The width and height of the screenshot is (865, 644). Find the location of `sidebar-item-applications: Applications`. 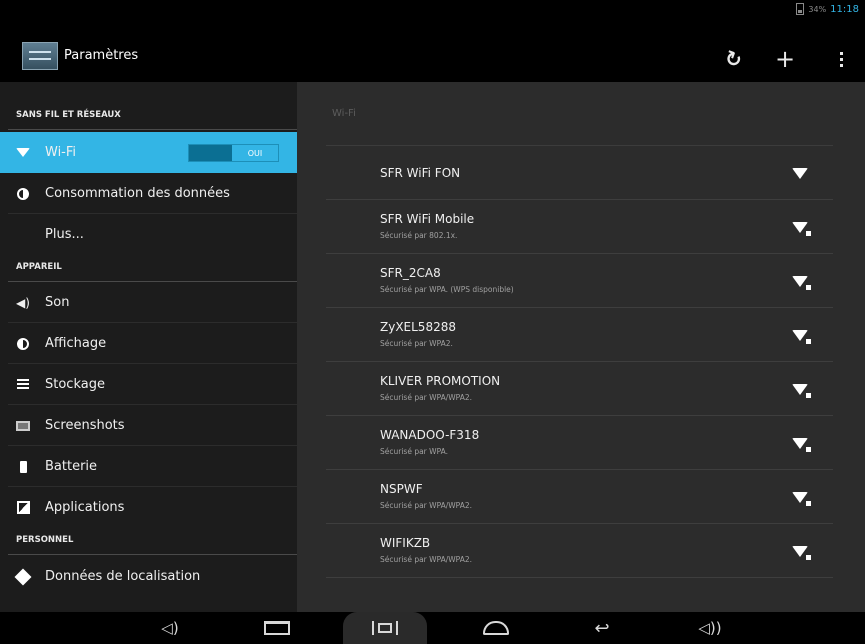

sidebar-item-applications: Applications is located at coordinates (148, 507).